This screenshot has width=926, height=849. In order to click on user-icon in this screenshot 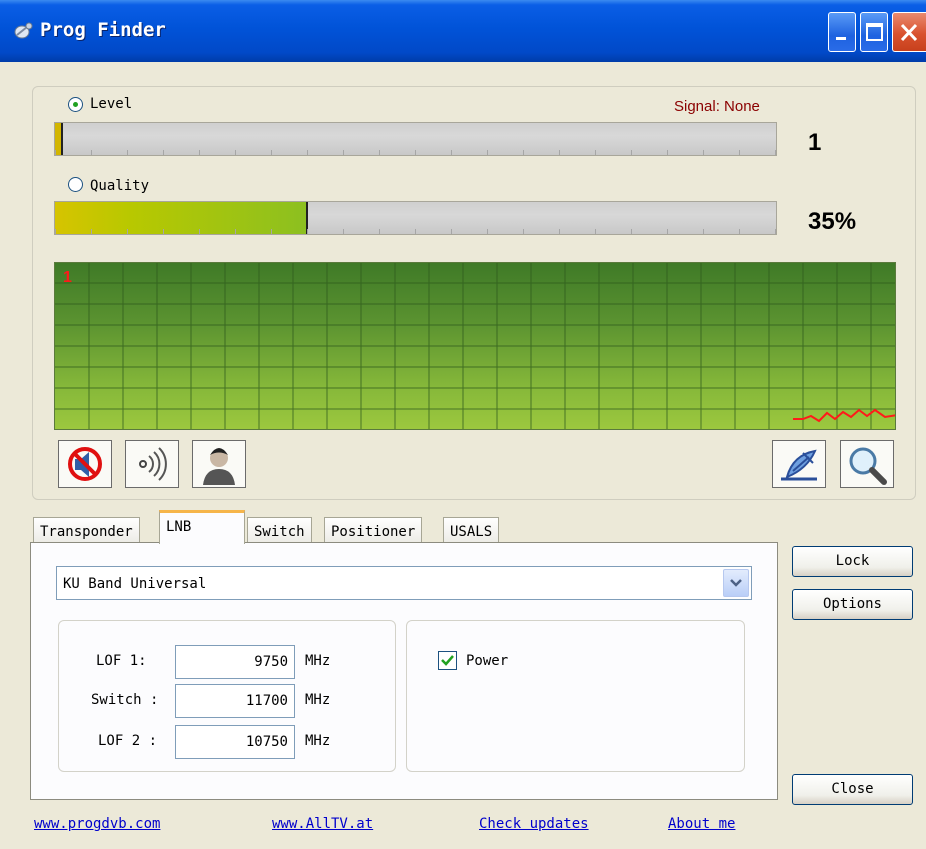, I will do `click(219, 466)`.